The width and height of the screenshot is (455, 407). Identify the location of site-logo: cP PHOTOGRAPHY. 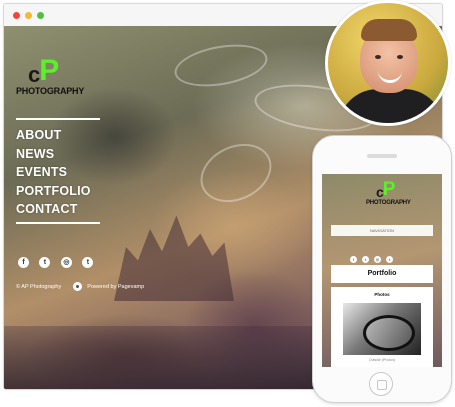
(51, 76).